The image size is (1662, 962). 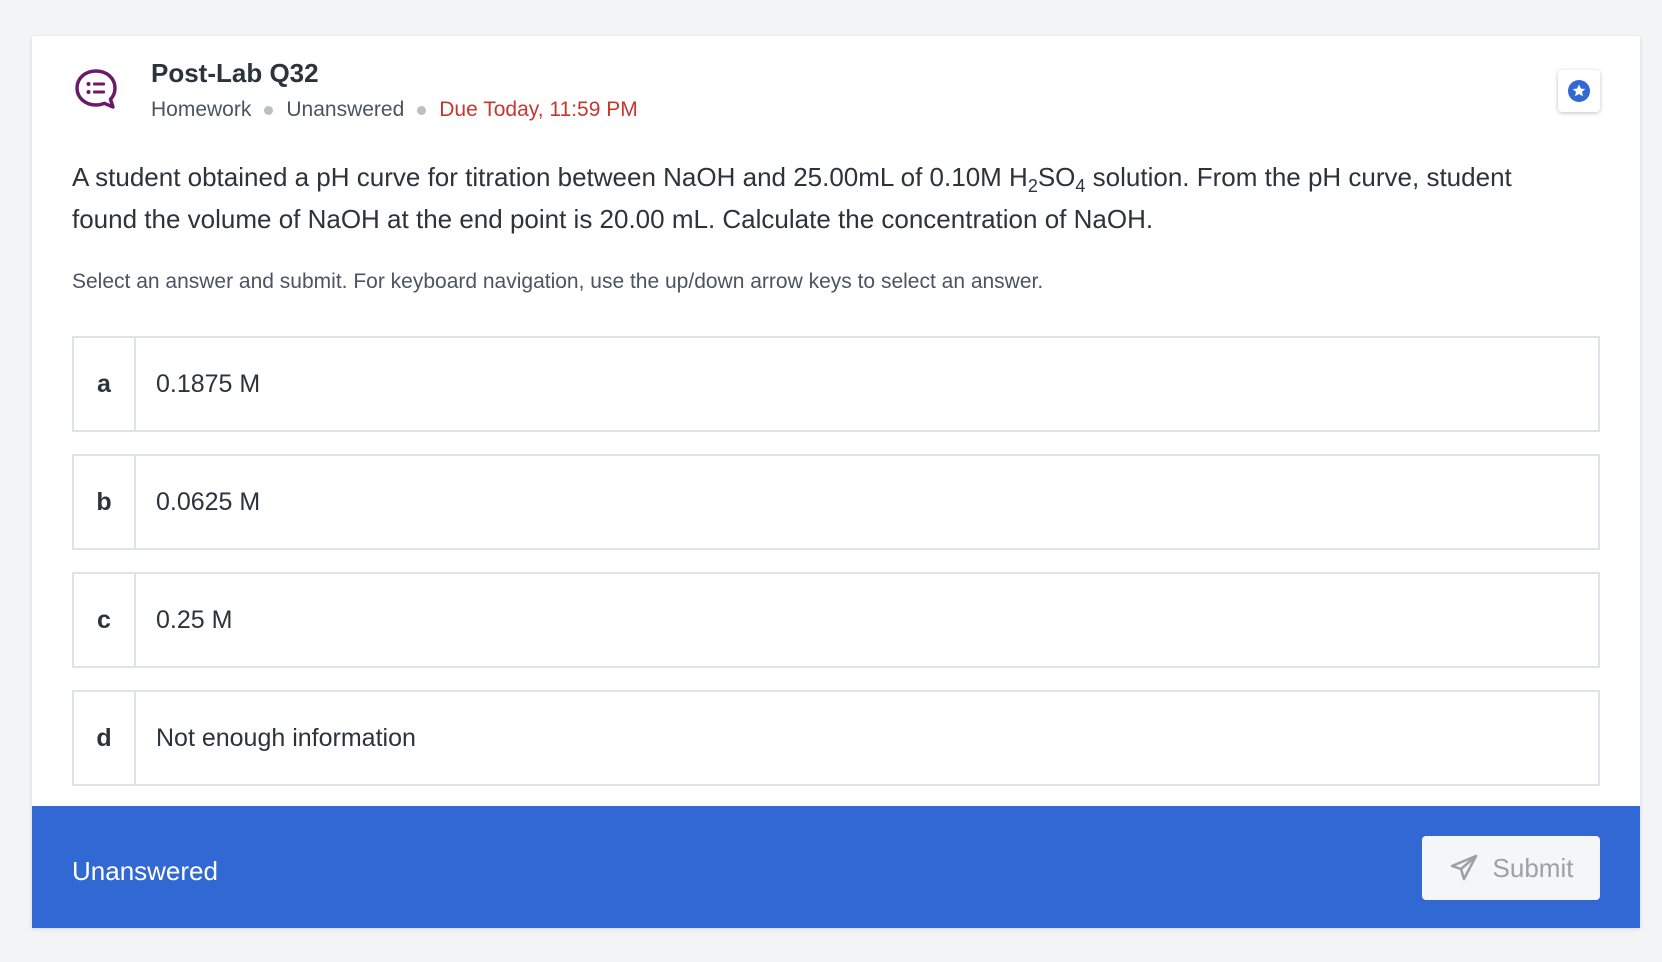 I want to click on star-icon, so click(x=1579, y=91).